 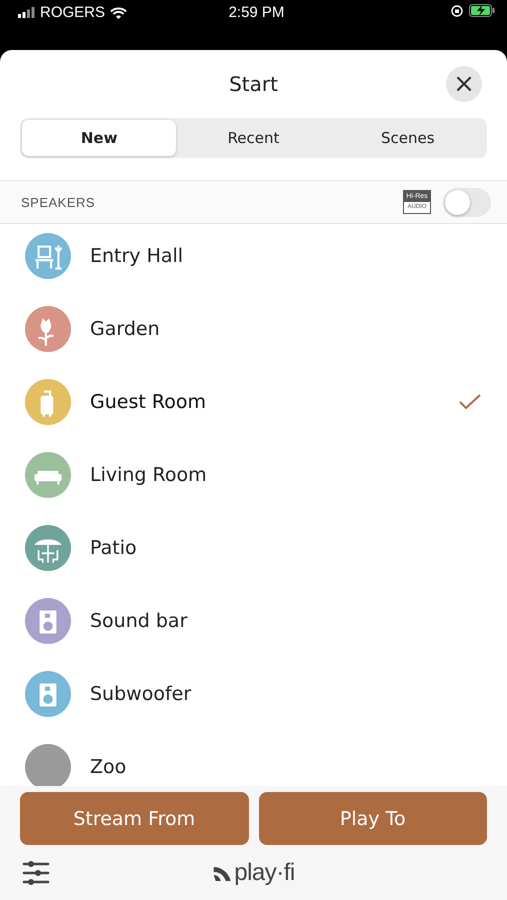 What do you see at coordinates (253, 698) in the screenshot?
I see `speaker-row: Subwoofer` at bounding box center [253, 698].